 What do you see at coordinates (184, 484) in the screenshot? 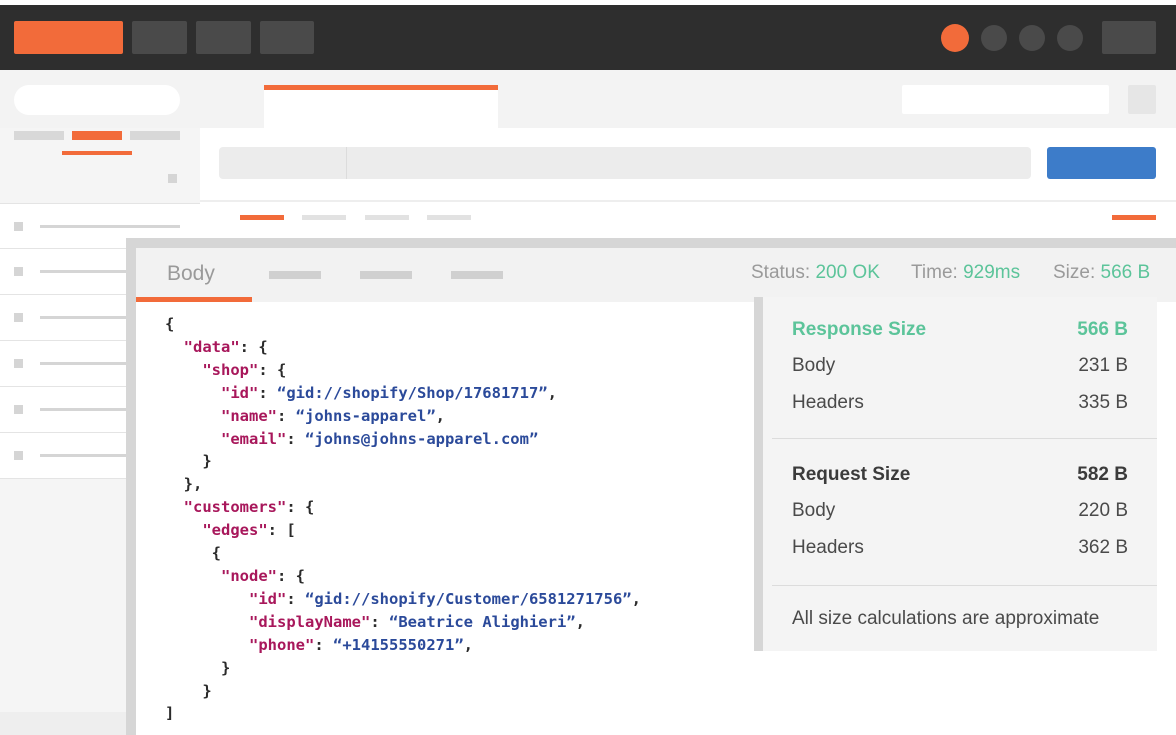
I see `json-punctuation: },` at bounding box center [184, 484].